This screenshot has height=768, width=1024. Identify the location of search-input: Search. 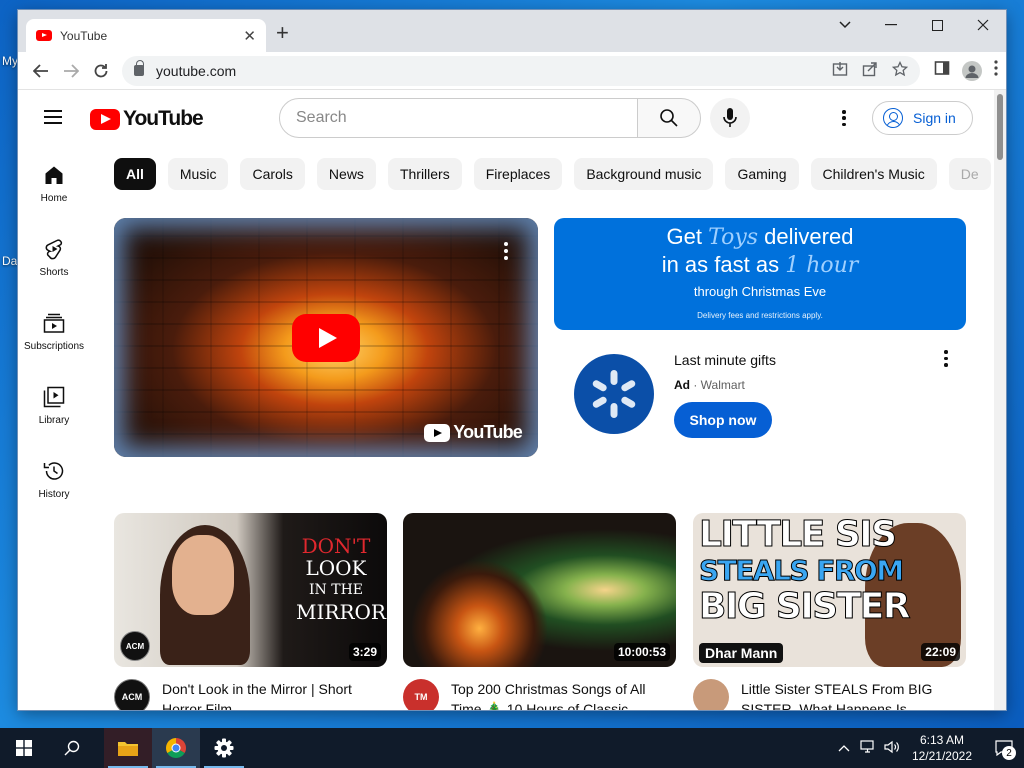
(459, 118).